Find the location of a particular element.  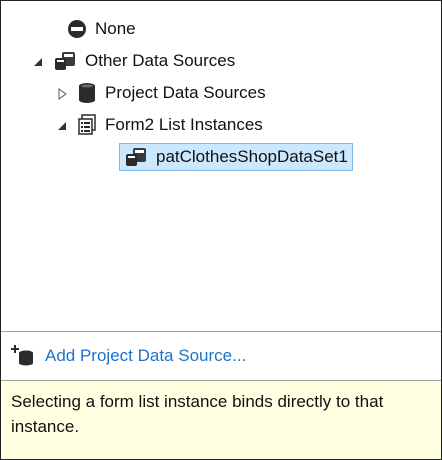

tree-item-none: None is located at coordinates (101, 29).